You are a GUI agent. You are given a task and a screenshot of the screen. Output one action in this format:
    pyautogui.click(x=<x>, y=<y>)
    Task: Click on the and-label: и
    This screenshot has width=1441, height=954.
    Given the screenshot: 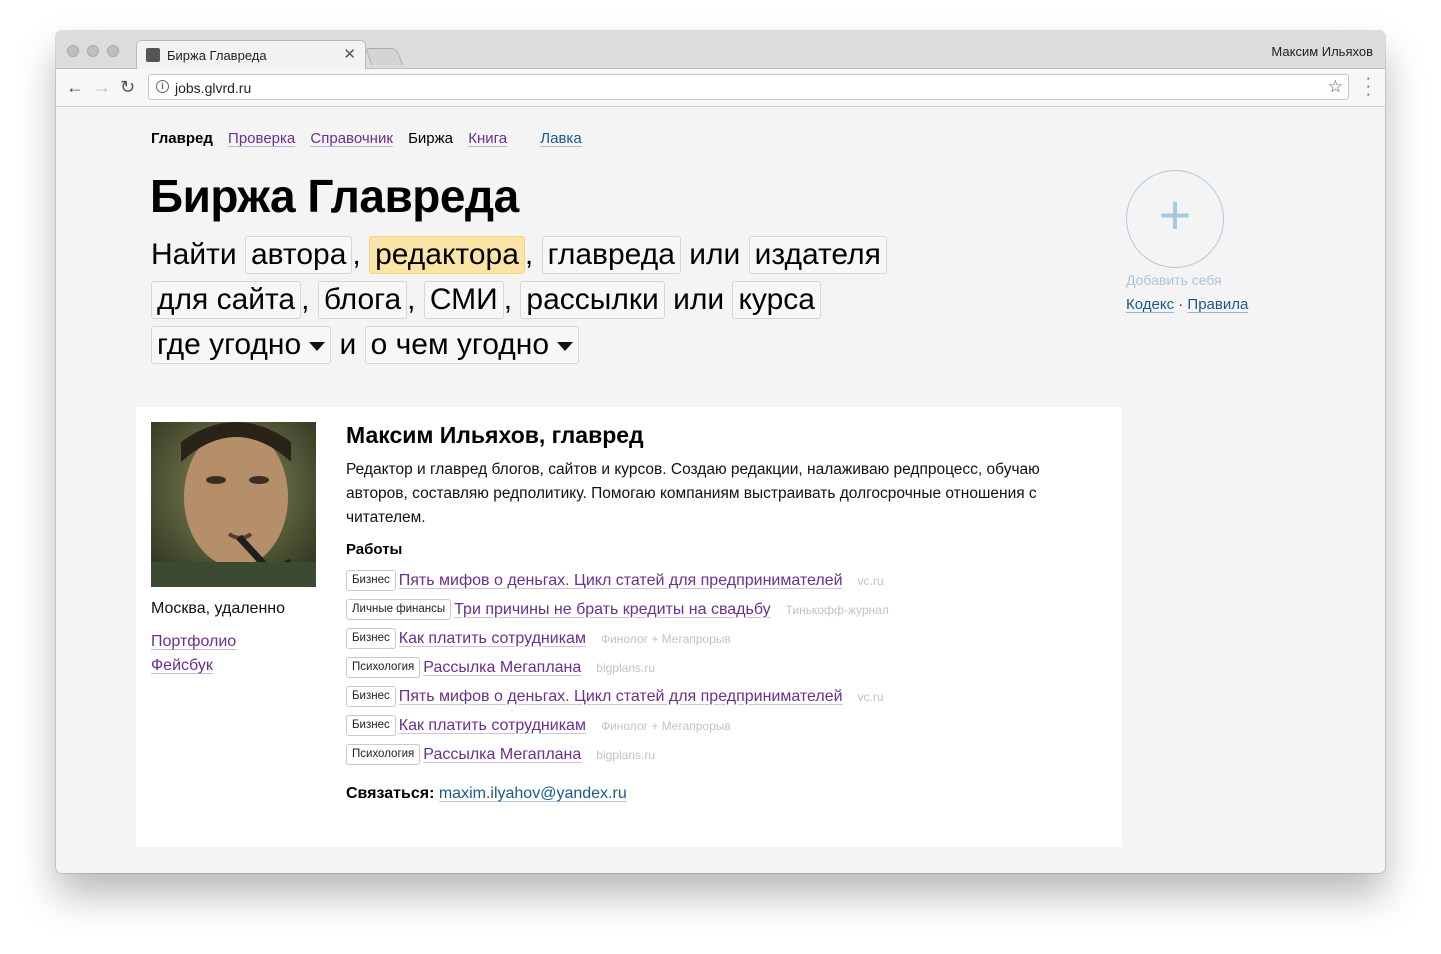 What is the action you would take?
    pyautogui.click(x=348, y=344)
    